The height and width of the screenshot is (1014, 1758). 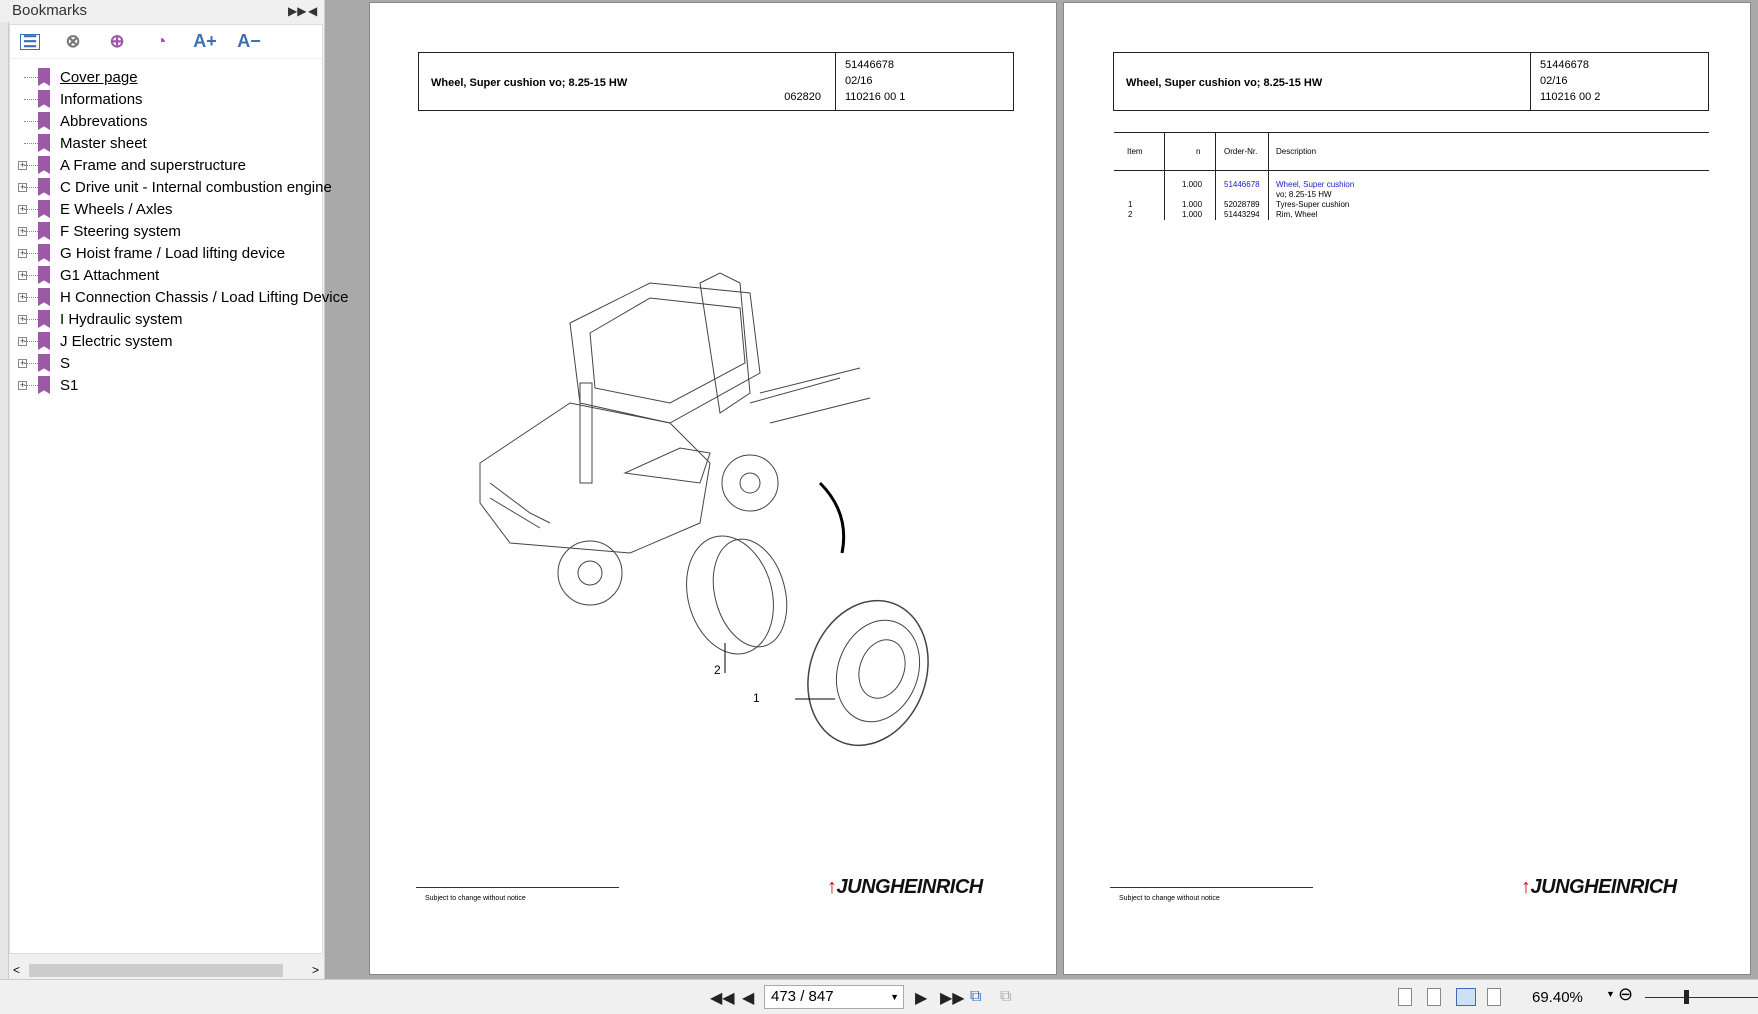 I want to click on font-increase-icon: A+, so click(x=205, y=42).